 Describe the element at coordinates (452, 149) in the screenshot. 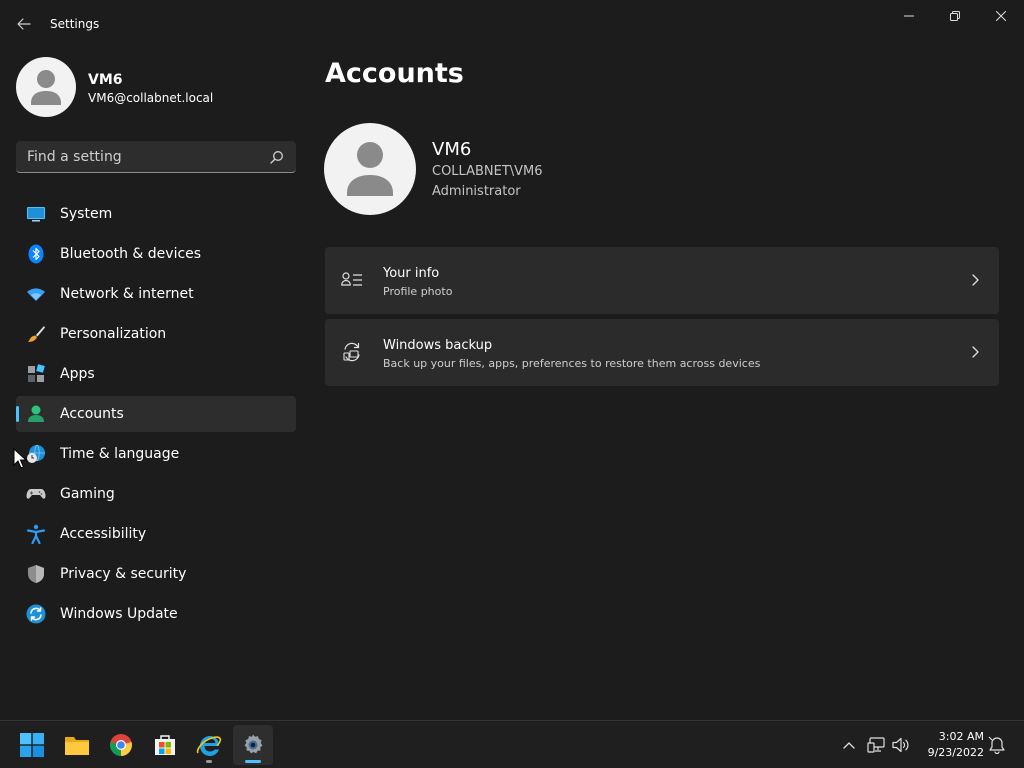

I see `account-name: VM6` at that location.